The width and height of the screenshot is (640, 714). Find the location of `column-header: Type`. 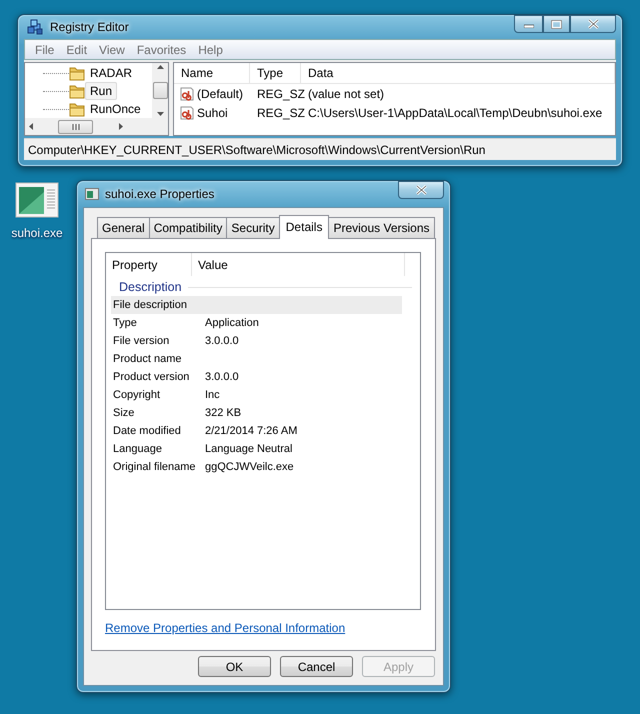

column-header: Type is located at coordinates (275, 73).